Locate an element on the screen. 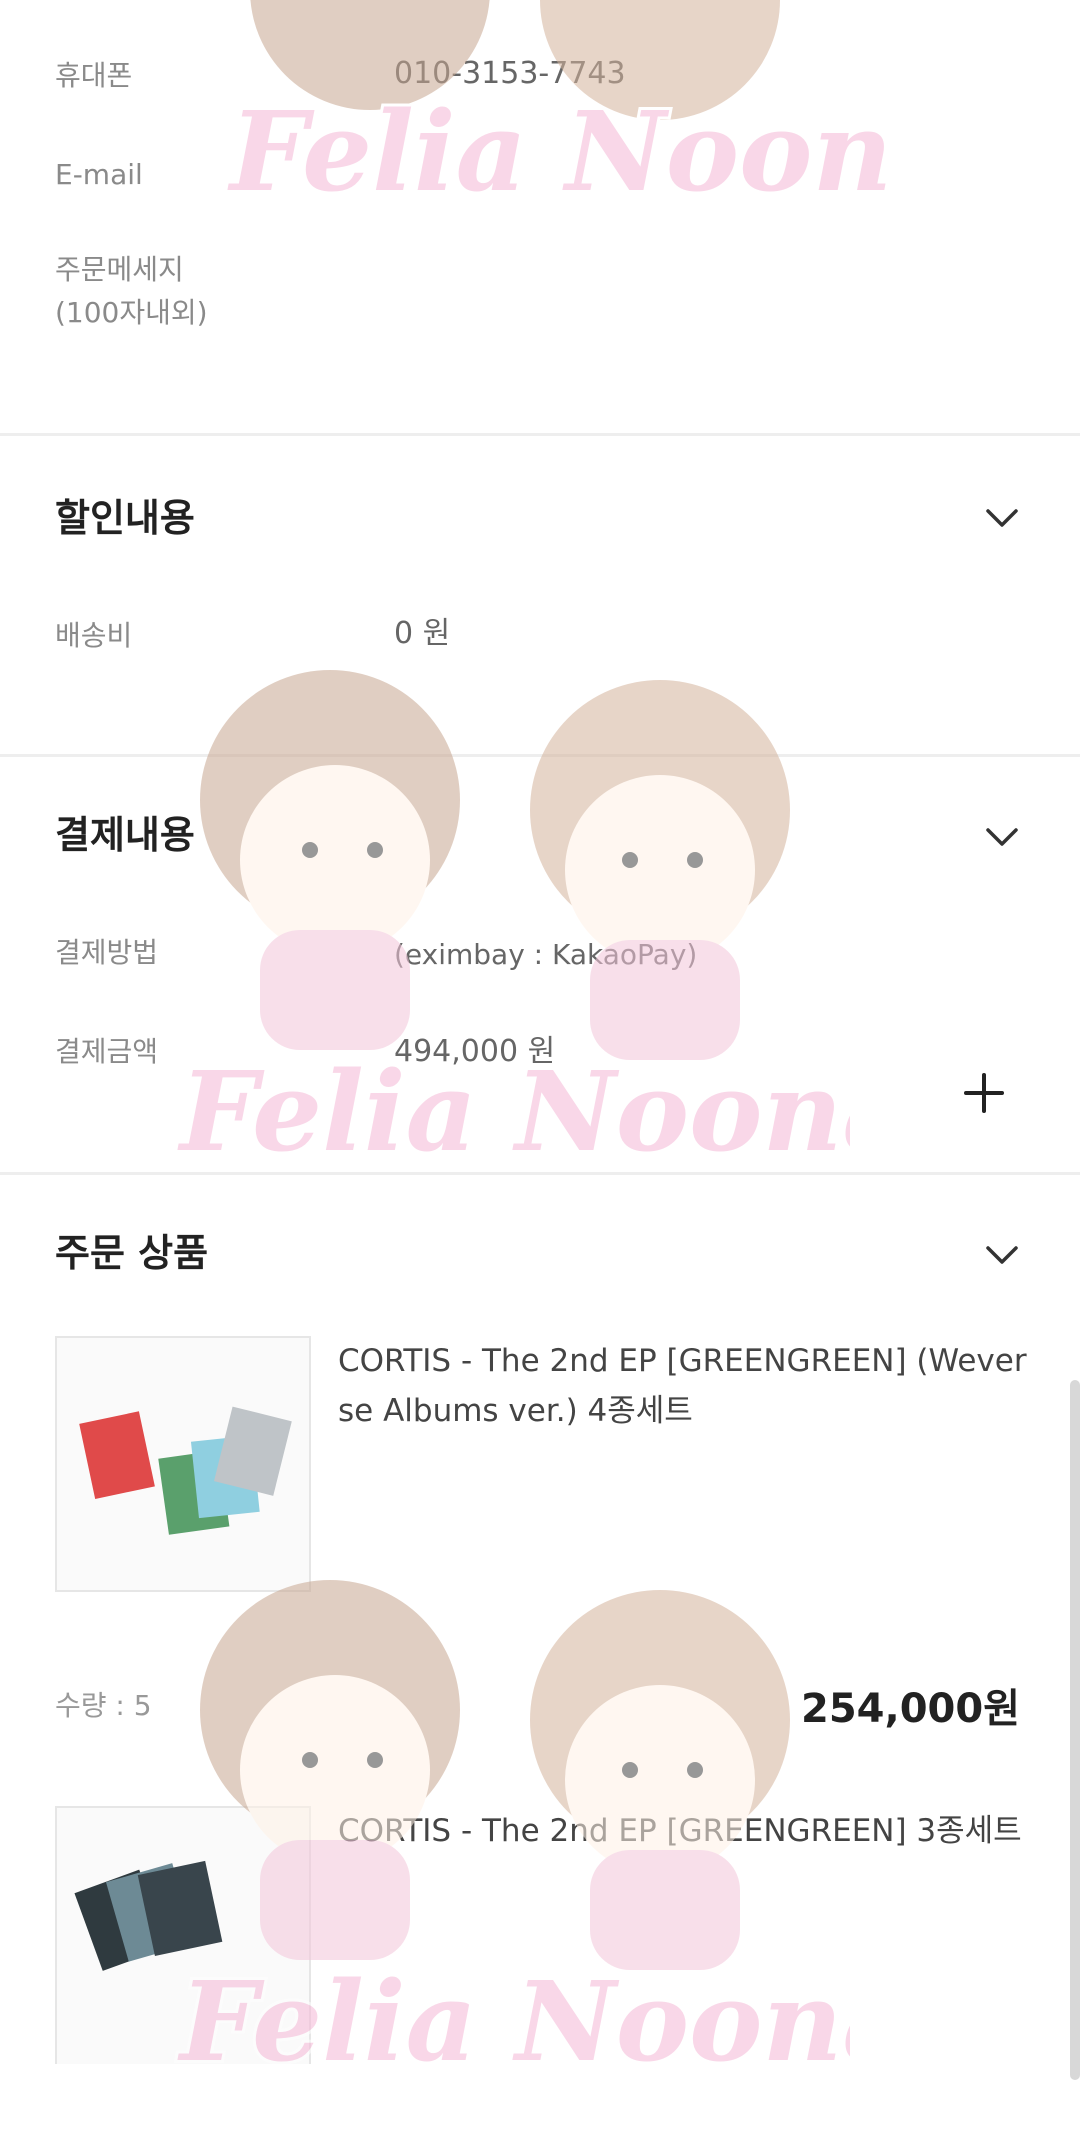 Image resolution: width=1080 pixels, height=2140 pixels. shipping-fee-label: 배송비 is located at coordinates (94, 635).